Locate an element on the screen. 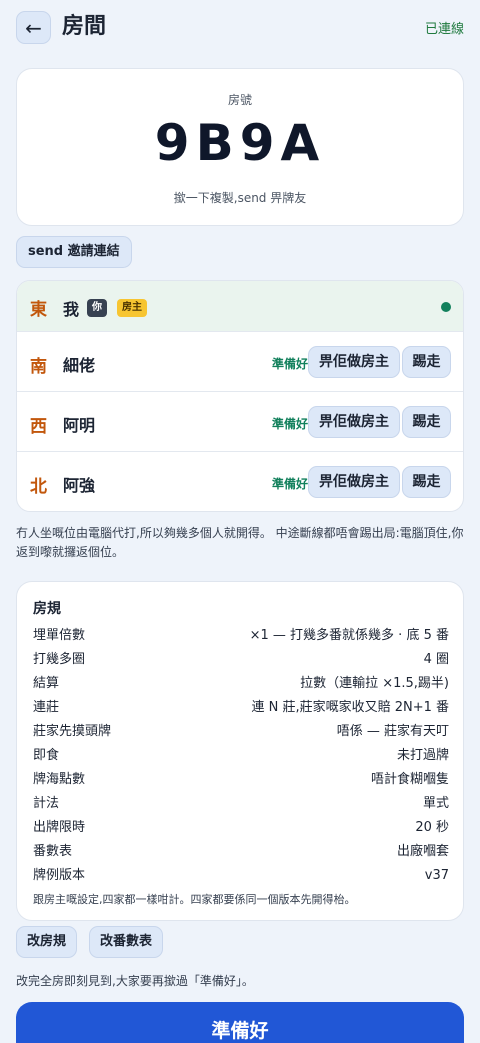  rules-title: 房規 is located at coordinates (47, 609).